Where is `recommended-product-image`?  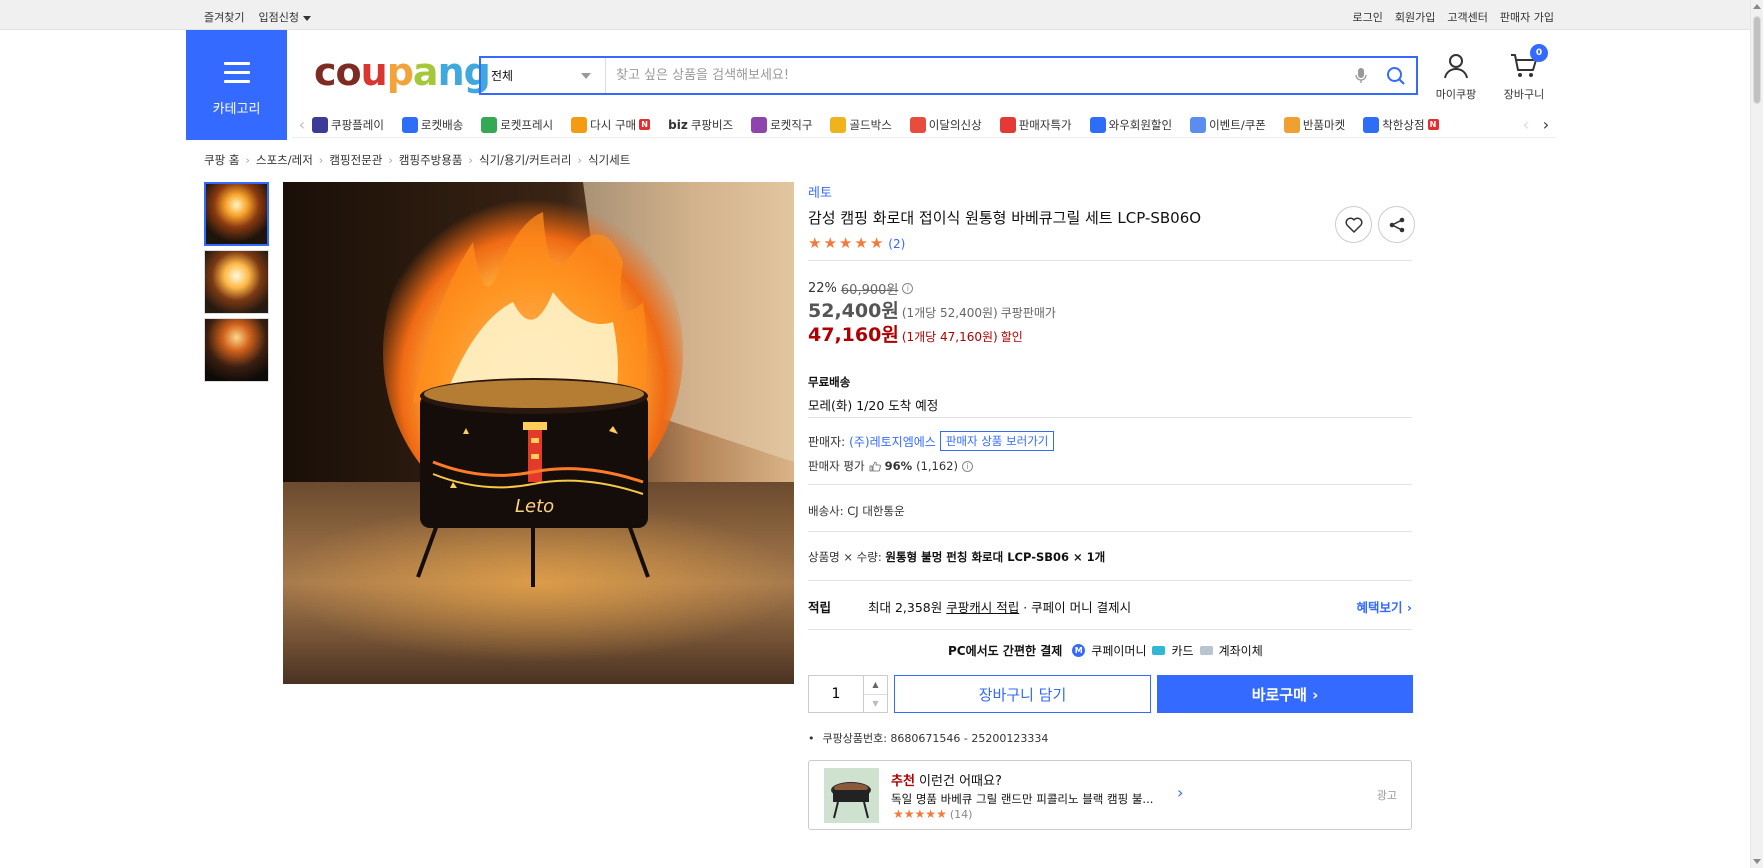
recommended-product-image is located at coordinates (851, 795).